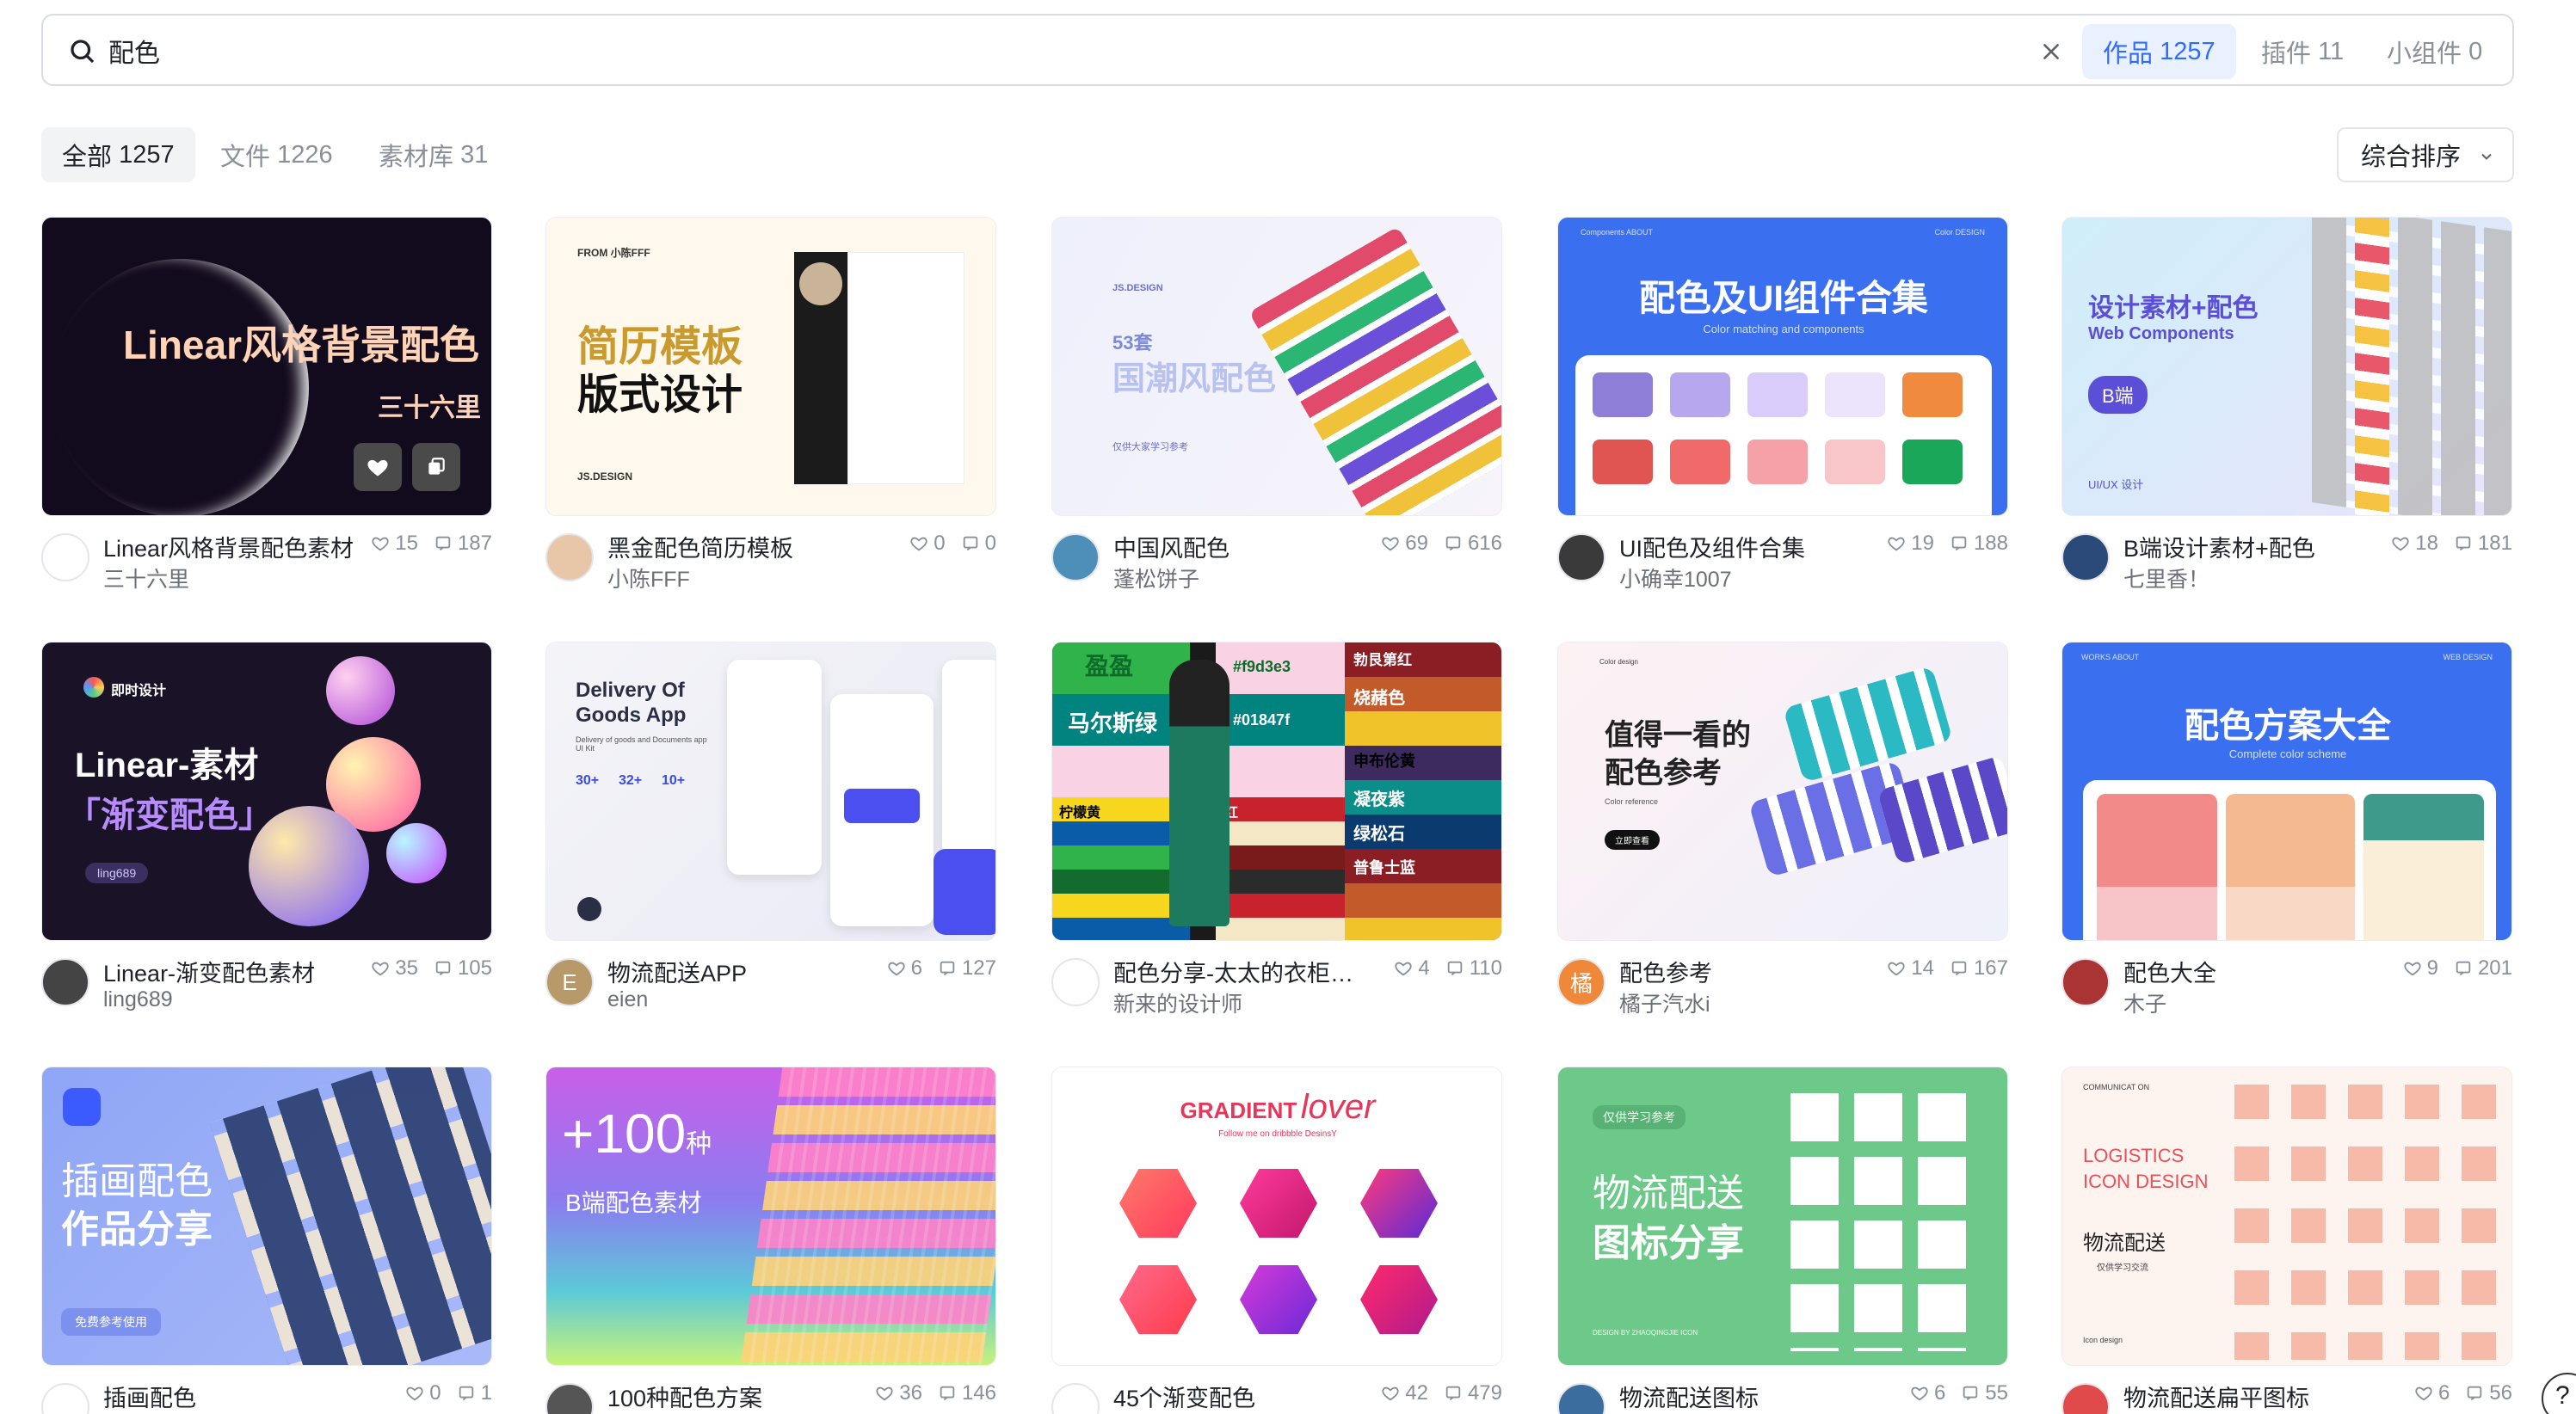 This screenshot has width=2576, height=1414. Describe the element at coordinates (2302, 51) in the screenshot. I see `tab-plugins: 插件 11` at that location.